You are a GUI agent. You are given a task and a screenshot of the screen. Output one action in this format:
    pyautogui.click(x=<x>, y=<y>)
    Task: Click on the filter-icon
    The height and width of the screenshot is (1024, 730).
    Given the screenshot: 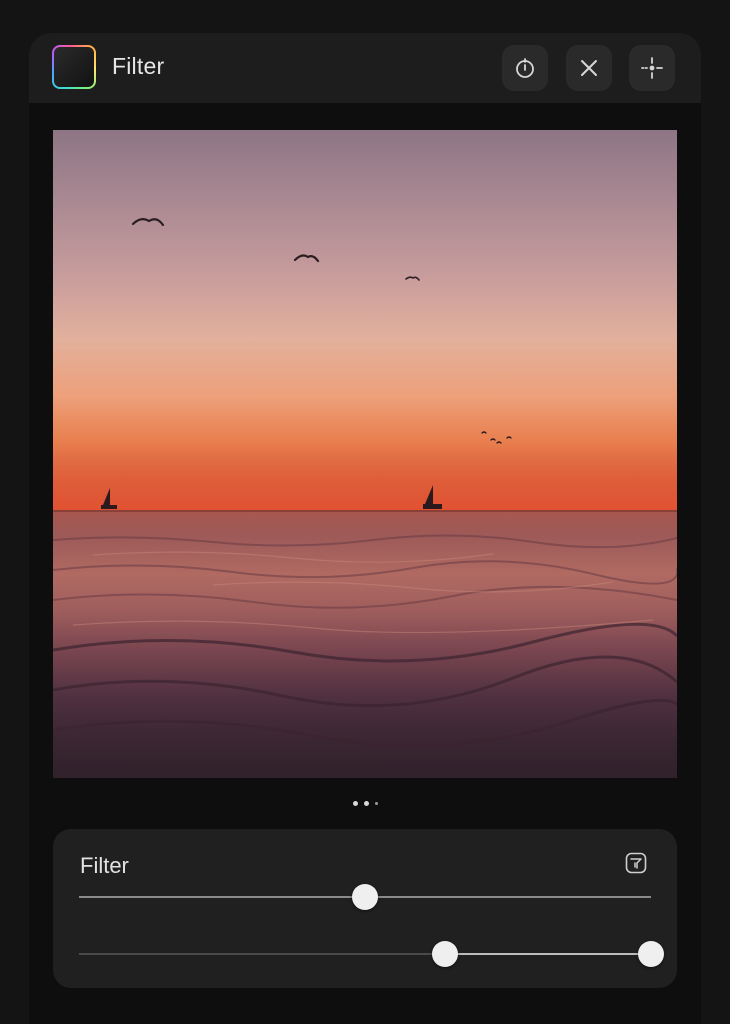 What is the action you would take?
    pyautogui.click(x=636, y=863)
    